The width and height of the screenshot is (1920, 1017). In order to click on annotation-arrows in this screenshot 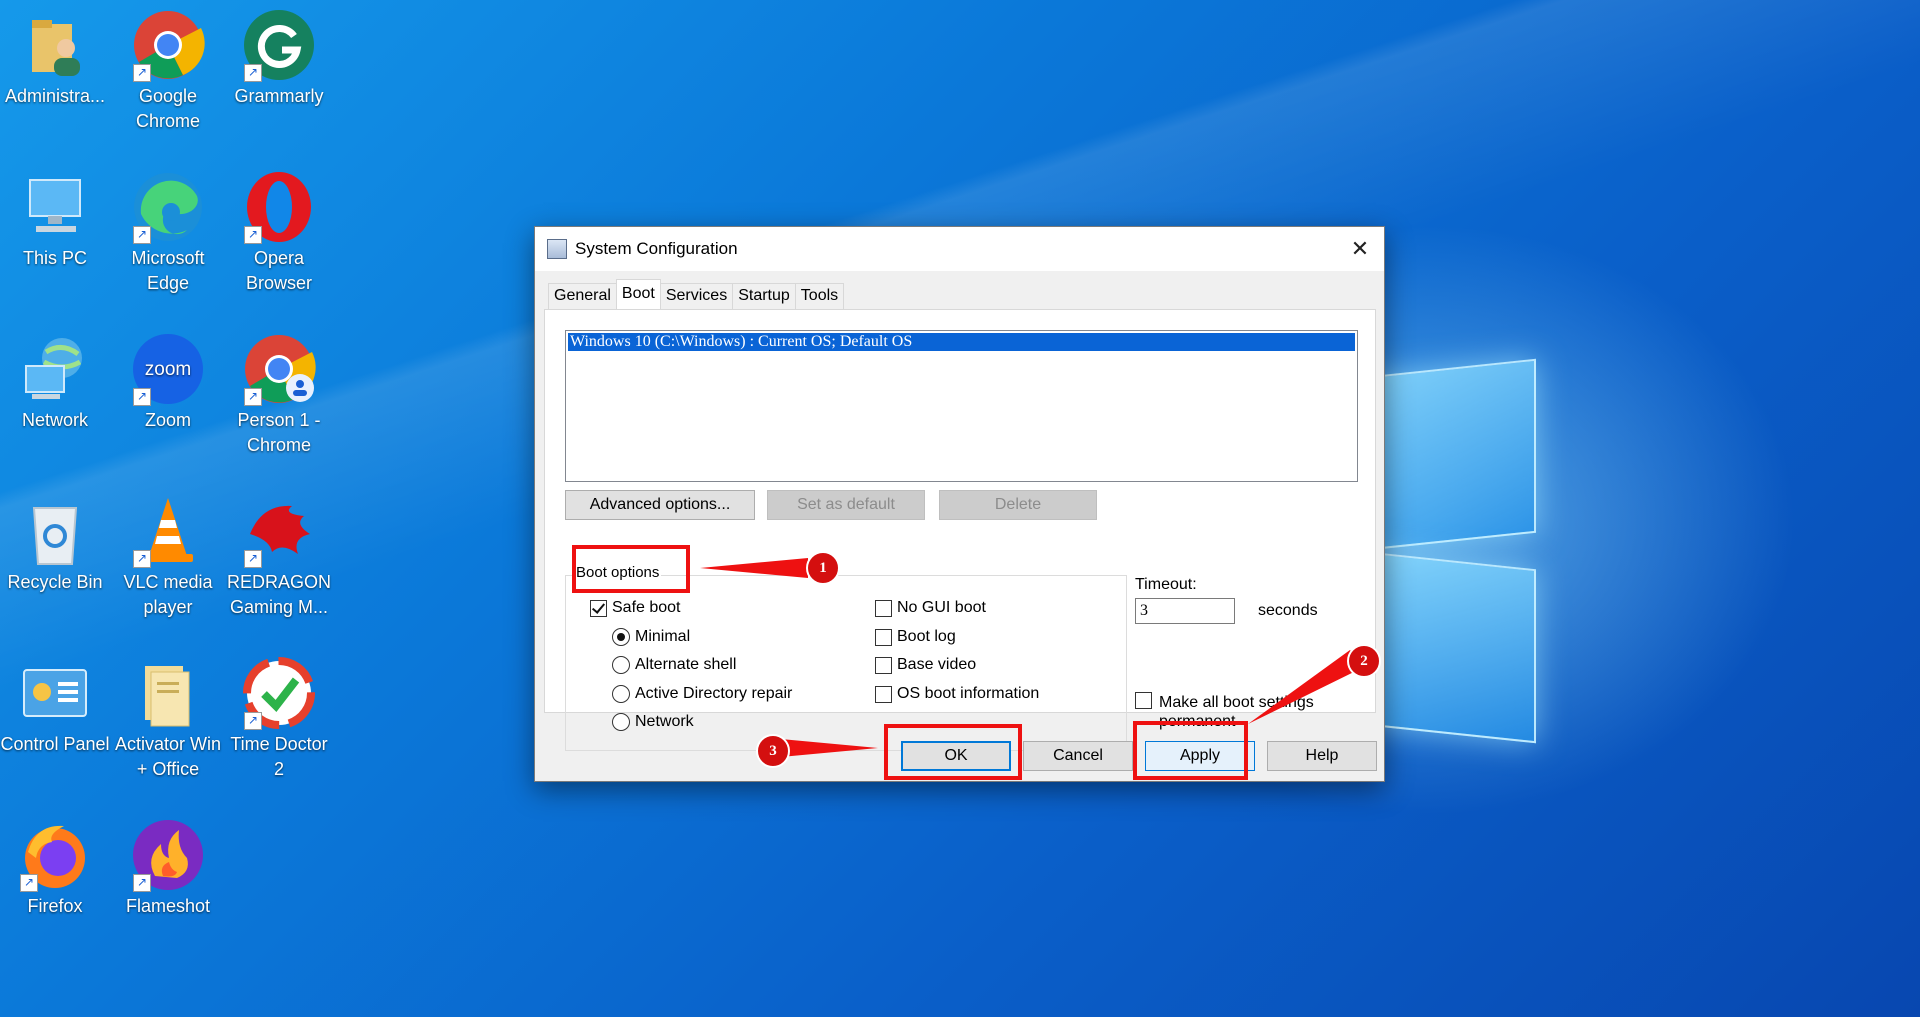, I will do `click(1031, 658)`.